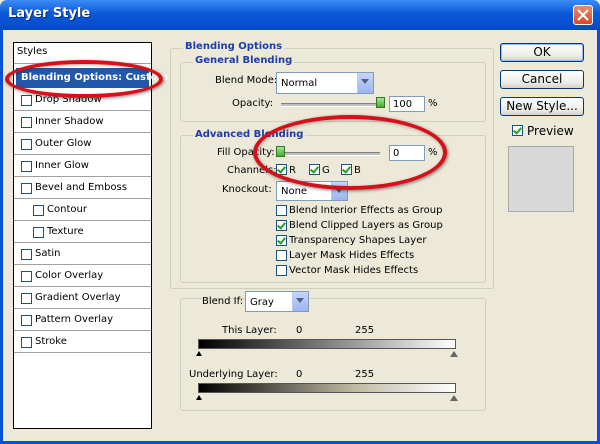  Describe the element at coordinates (74, 319) in the screenshot. I see `style-item-label: Pattern Overlay` at that location.